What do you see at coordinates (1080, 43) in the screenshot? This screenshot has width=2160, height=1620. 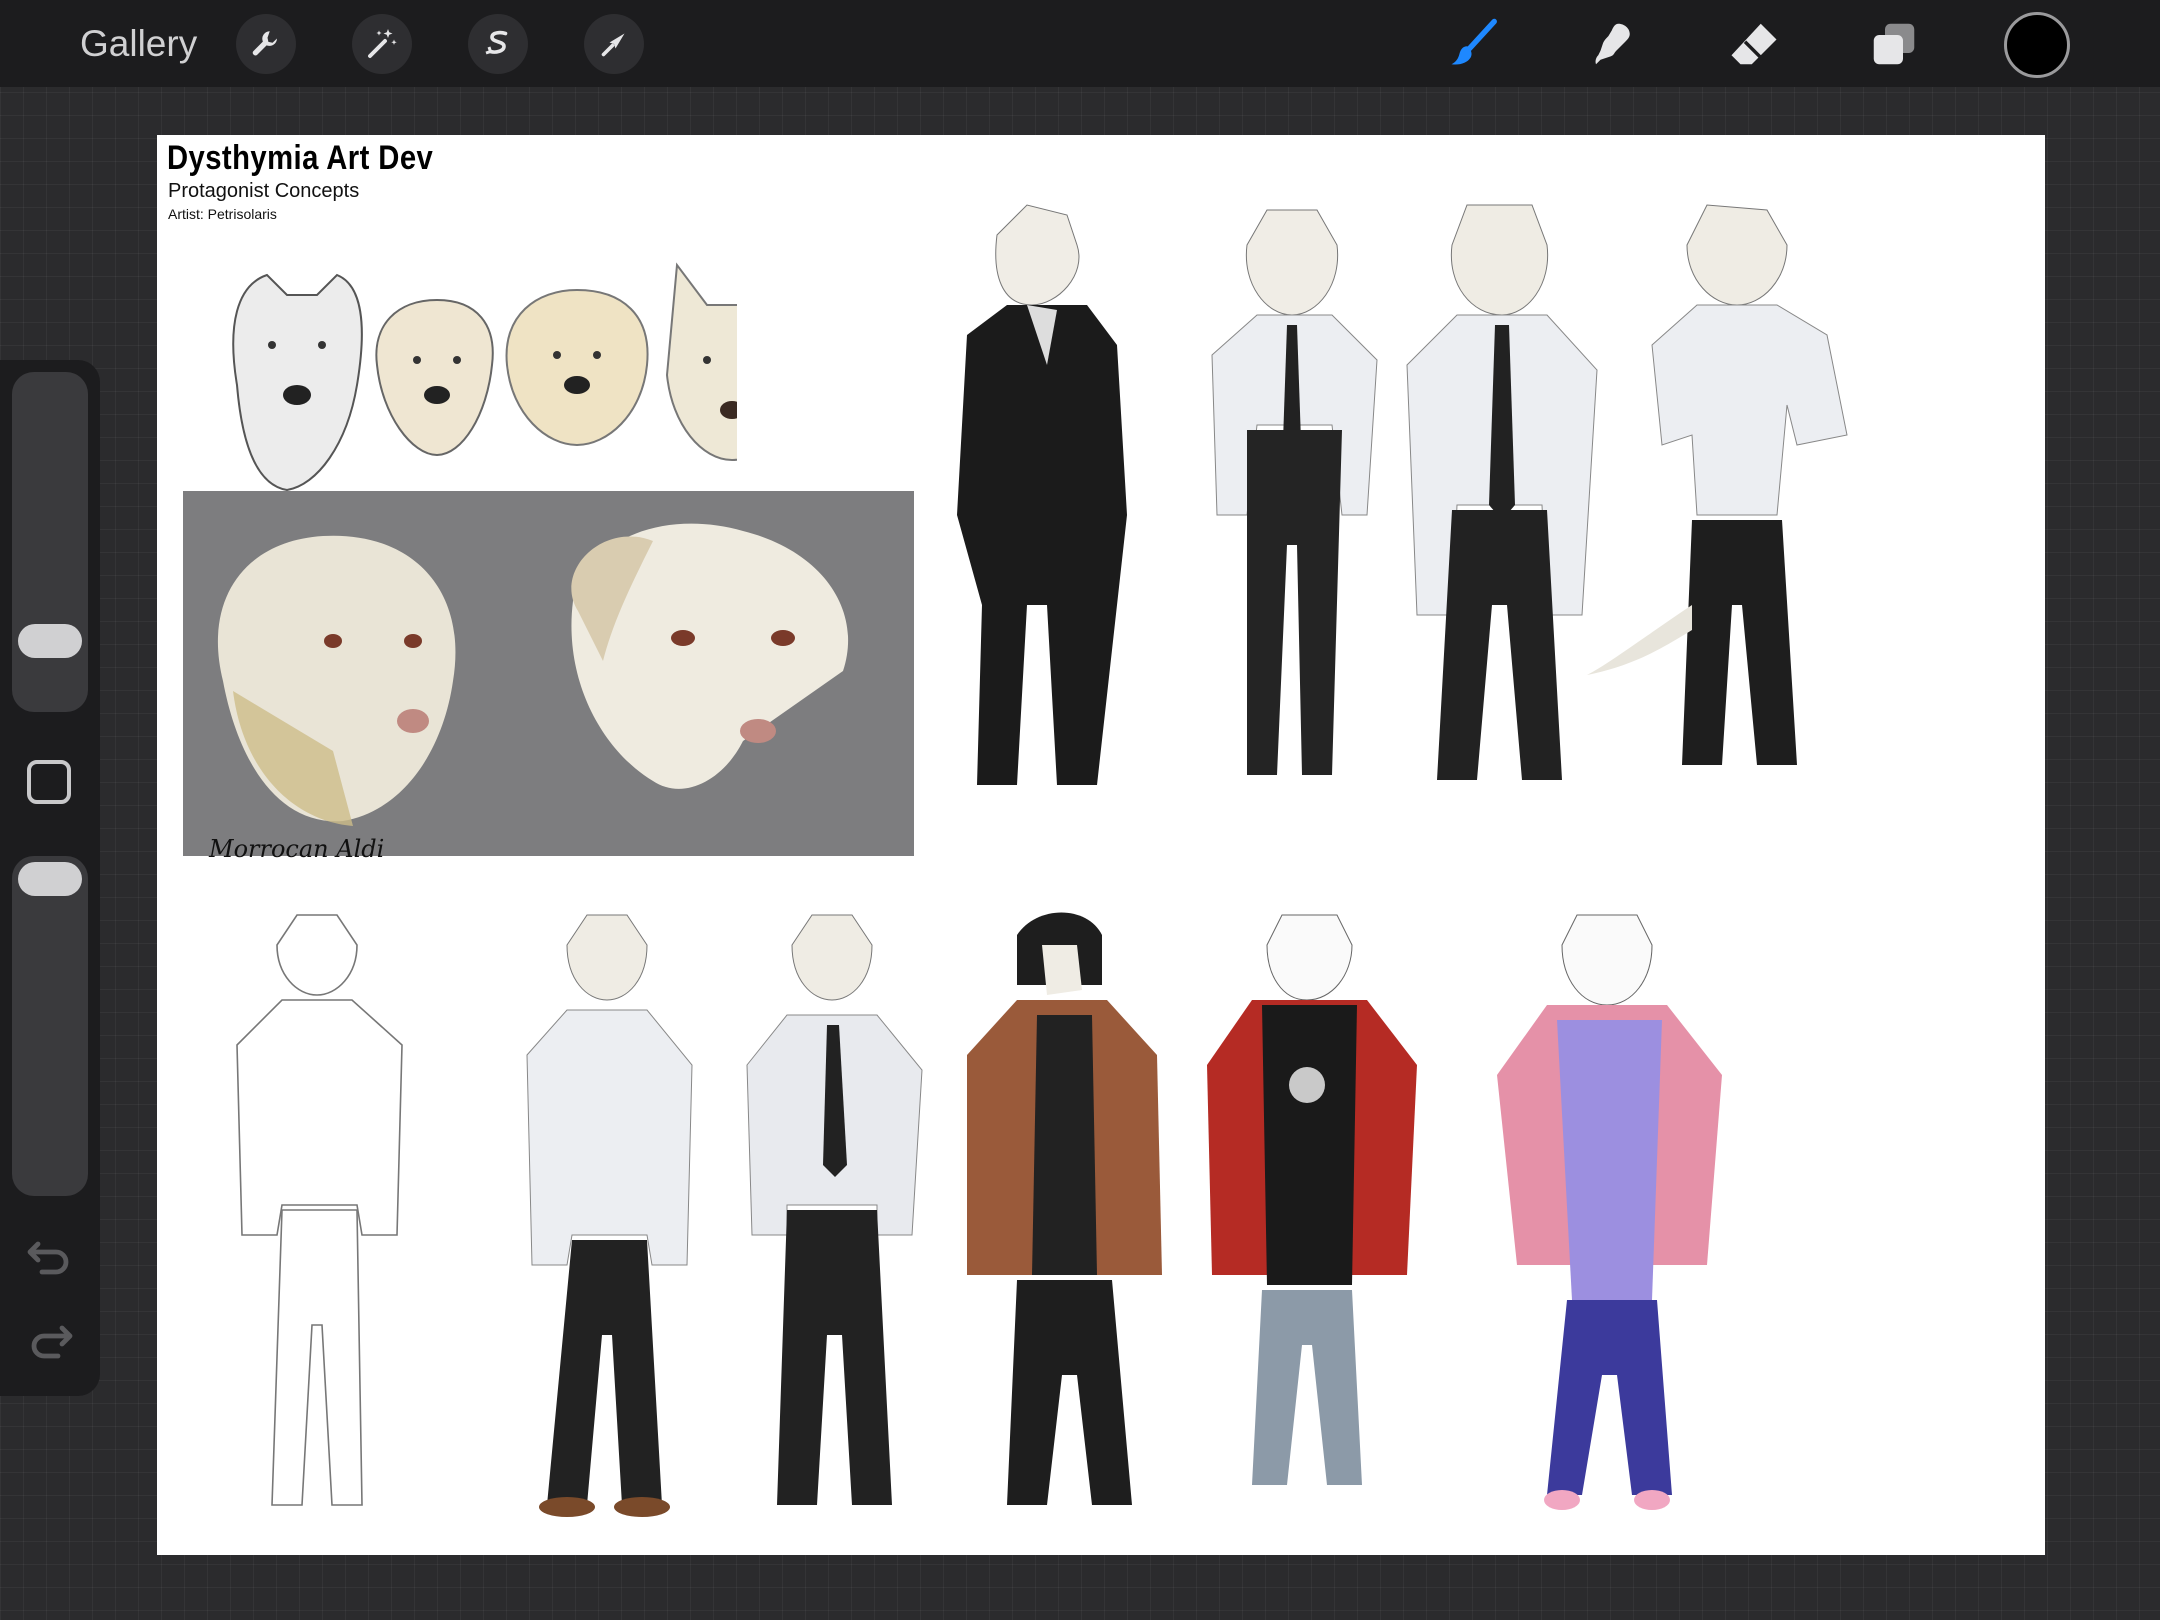 I see `top-toolbar: Gallery` at bounding box center [1080, 43].